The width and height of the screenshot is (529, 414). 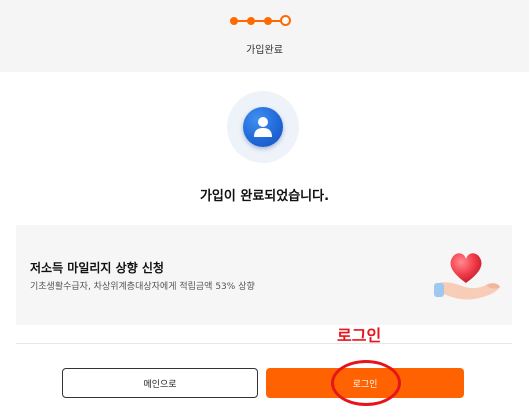 I want to click on go-main-button: 메인으로, so click(x=160, y=383).